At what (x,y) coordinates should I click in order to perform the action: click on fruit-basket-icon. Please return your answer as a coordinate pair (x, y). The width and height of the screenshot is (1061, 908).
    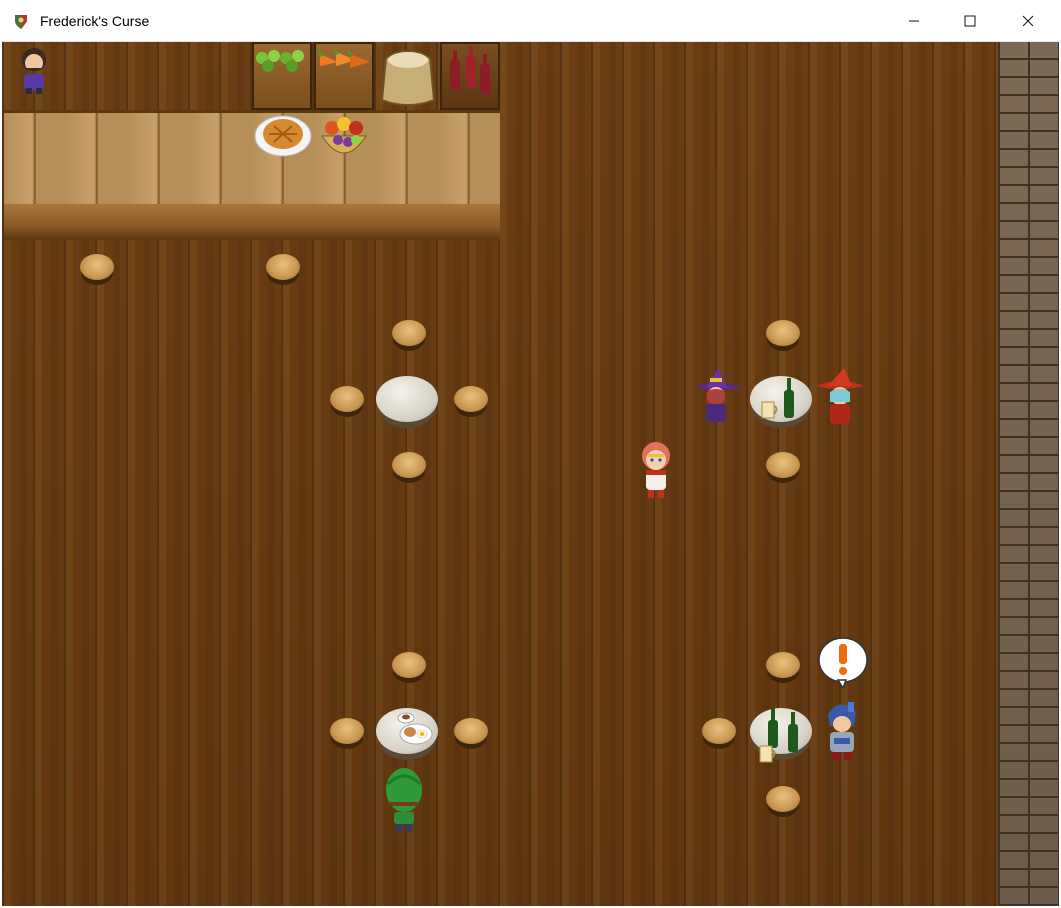
    Looking at the image, I should click on (344, 135).